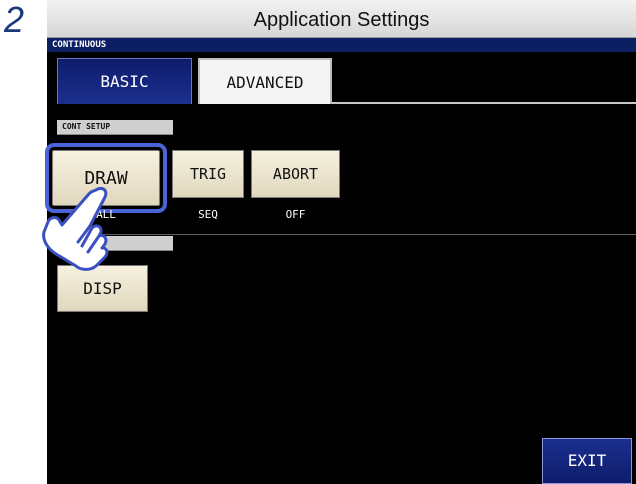  What do you see at coordinates (341, 234) in the screenshot?
I see `section-separator` at bounding box center [341, 234].